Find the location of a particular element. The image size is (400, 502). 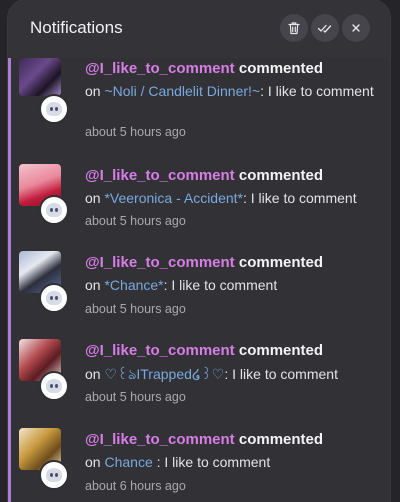

timestamp: about 6 hours ago is located at coordinates (135, 486).